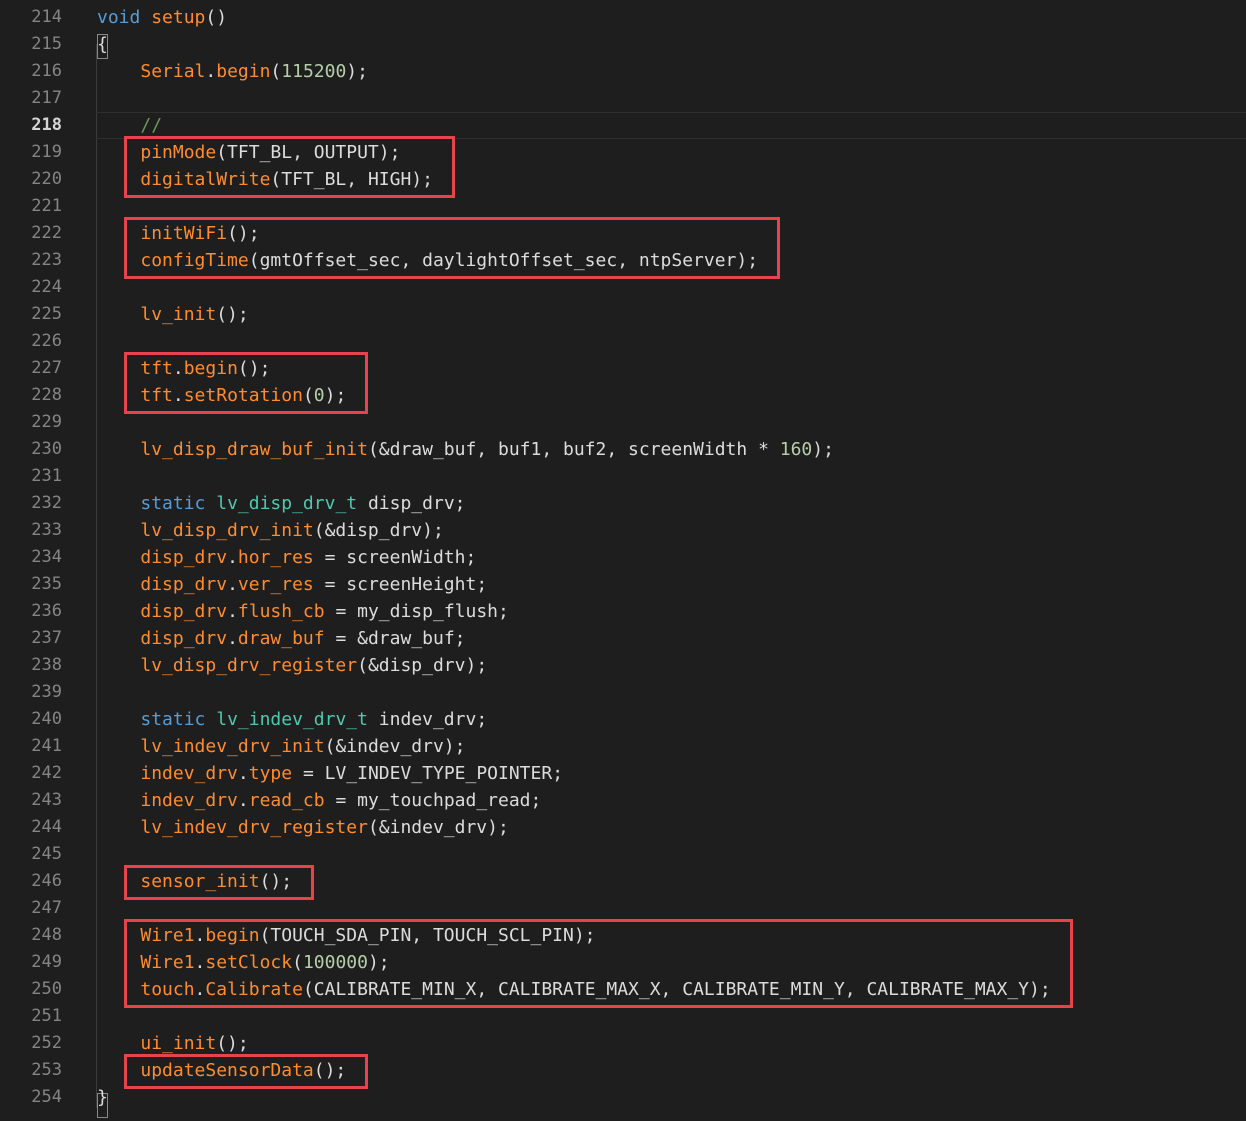 The width and height of the screenshot is (1246, 1121). I want to click on code-token: 115200, so click(314, 71).